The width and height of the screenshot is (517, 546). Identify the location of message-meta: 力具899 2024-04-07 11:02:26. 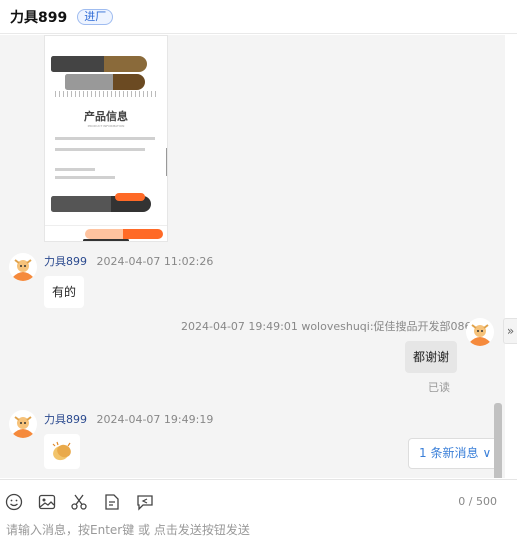
(128, 261).